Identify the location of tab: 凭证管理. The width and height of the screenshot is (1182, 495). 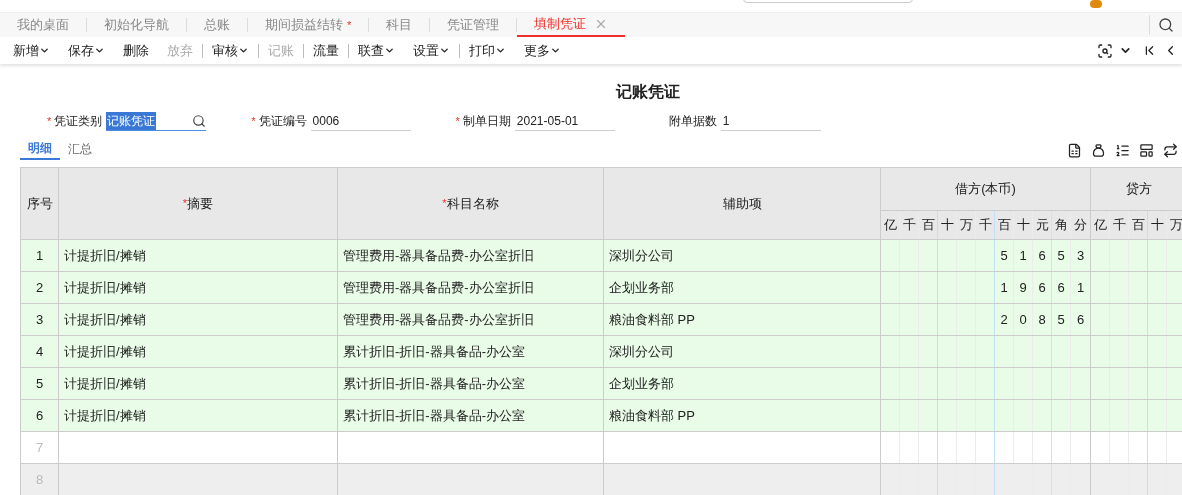
(473, 25).